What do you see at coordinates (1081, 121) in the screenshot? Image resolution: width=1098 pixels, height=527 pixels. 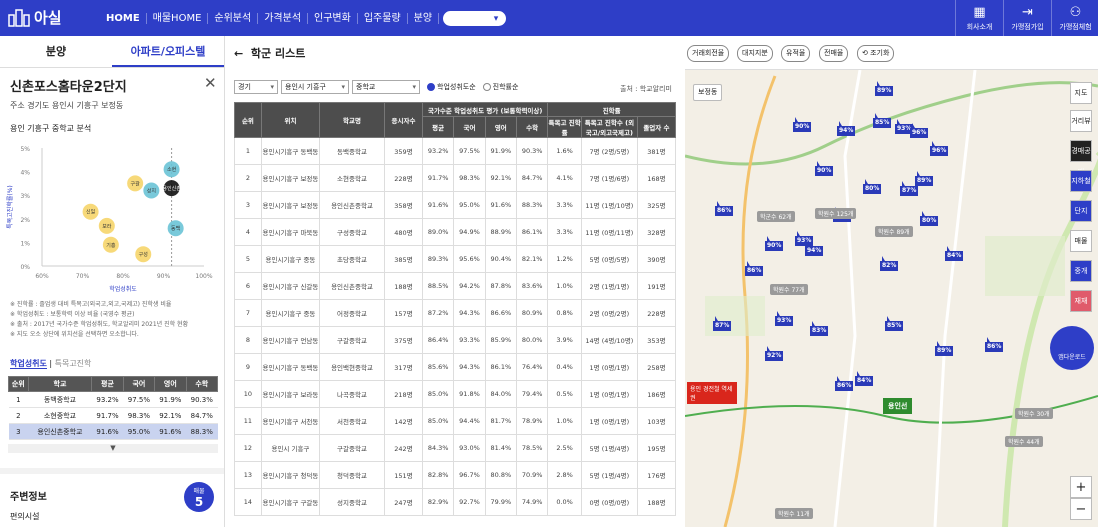 I see `street-view-button: 거리뷰` at bounding box center [1081, 121].